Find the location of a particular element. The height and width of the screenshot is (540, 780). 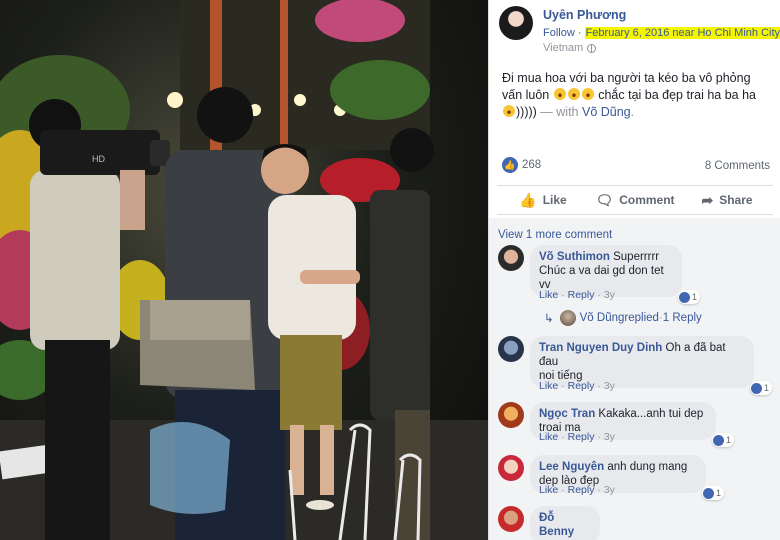

like-button: 👍 Like is located at coordinates (543, 200).